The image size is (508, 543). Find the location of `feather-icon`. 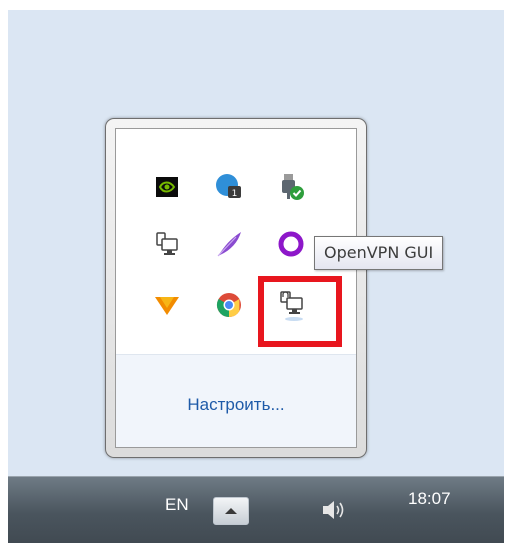

feather-icon is located at coordinates (229, 244).